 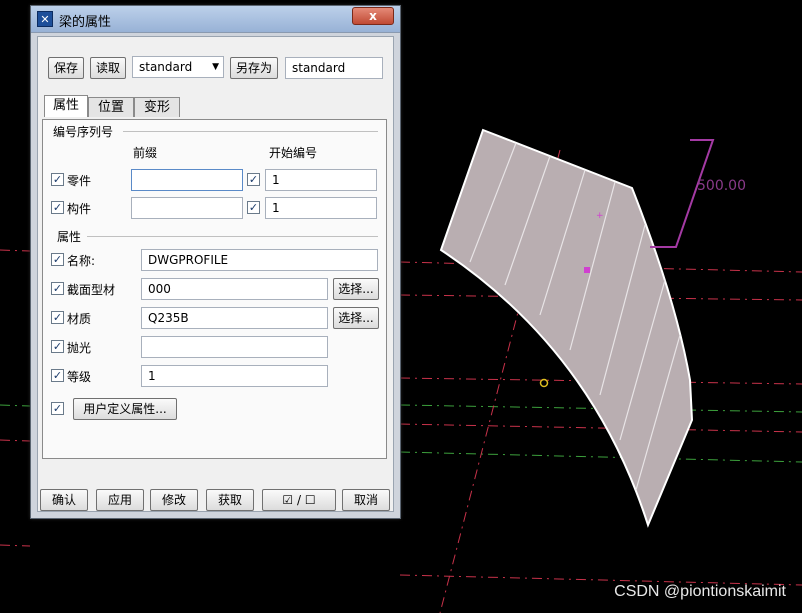 What do you see at coordinates (157, 107) in the screenshot?
I see `tab-deformation: 变形` at bounding box center [157, 107].